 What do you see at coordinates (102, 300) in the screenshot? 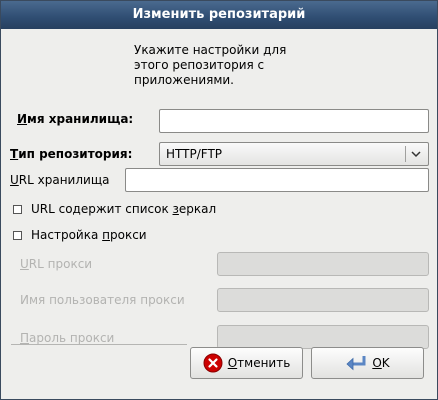
I see `proxy-user-label: Имя пользователя прокси` at bounding box center [102, 300].